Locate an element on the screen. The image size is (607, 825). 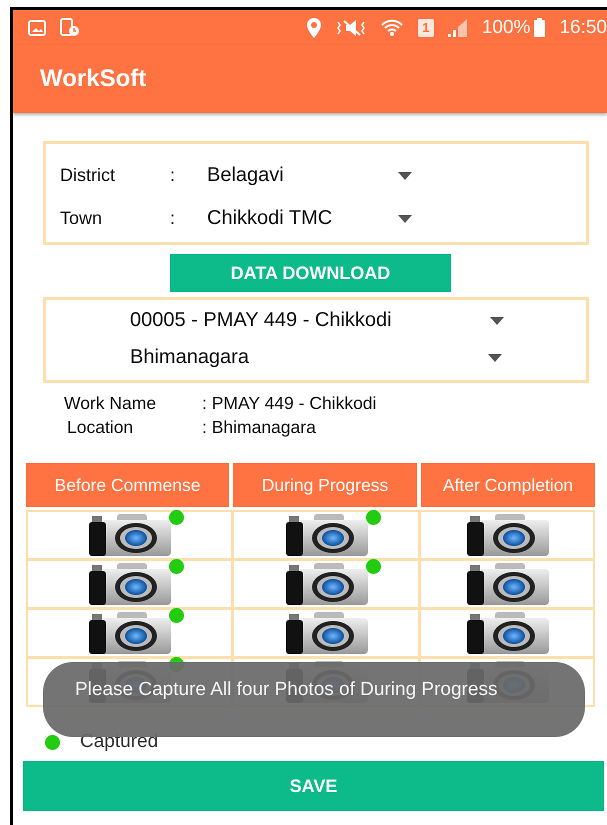
tablet-clock-icon is located at coordinates (70, 27).